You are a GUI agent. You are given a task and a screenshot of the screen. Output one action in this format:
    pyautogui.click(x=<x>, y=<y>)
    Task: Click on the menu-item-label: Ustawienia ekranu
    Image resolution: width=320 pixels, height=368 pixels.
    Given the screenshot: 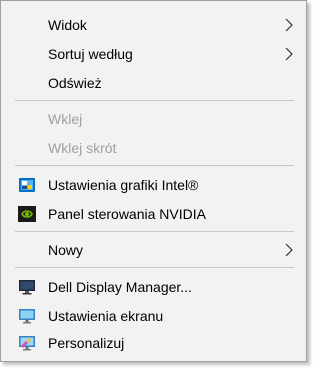 What is the action you would take?
    pyautogui.click(x=106, y=315)
    